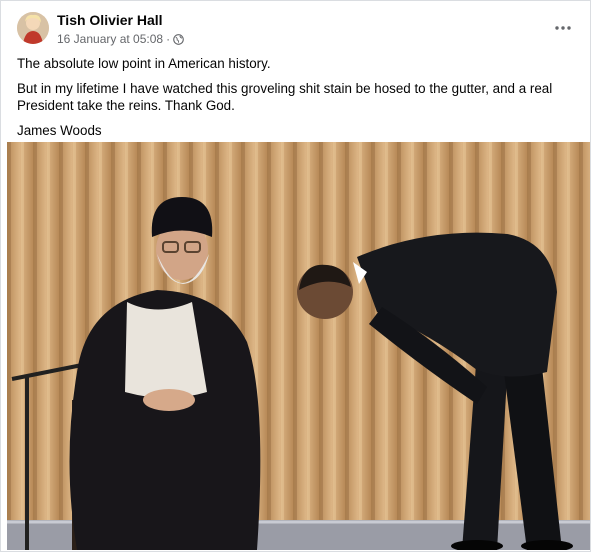 The image size is (591, 552). Describe the element at coordinates (178, 39) in the screenshot. I see `globe-icon` at that location.